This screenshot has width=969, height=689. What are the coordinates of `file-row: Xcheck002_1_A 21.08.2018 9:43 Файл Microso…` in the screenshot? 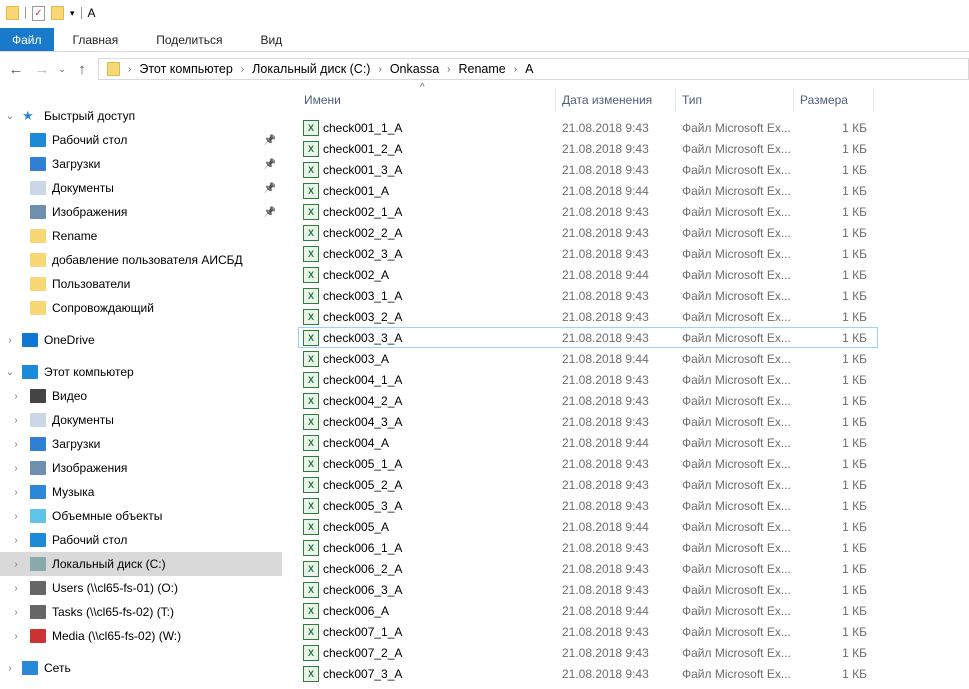 It's located at (588, 211).